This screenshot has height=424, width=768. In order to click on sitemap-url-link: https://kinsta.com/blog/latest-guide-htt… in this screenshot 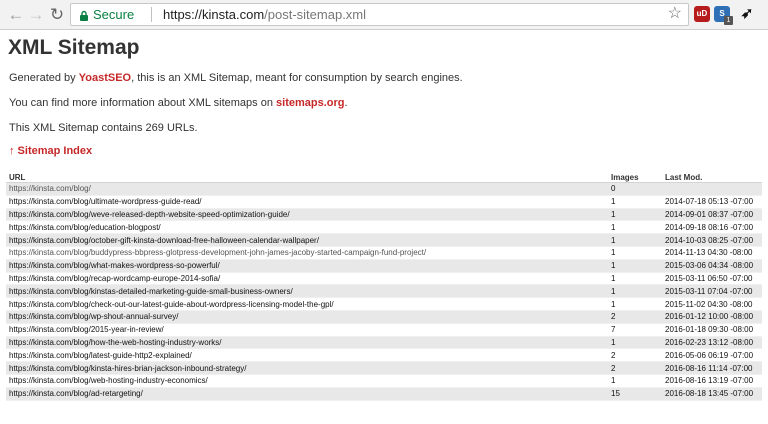, I will do `click(307, 355)`.